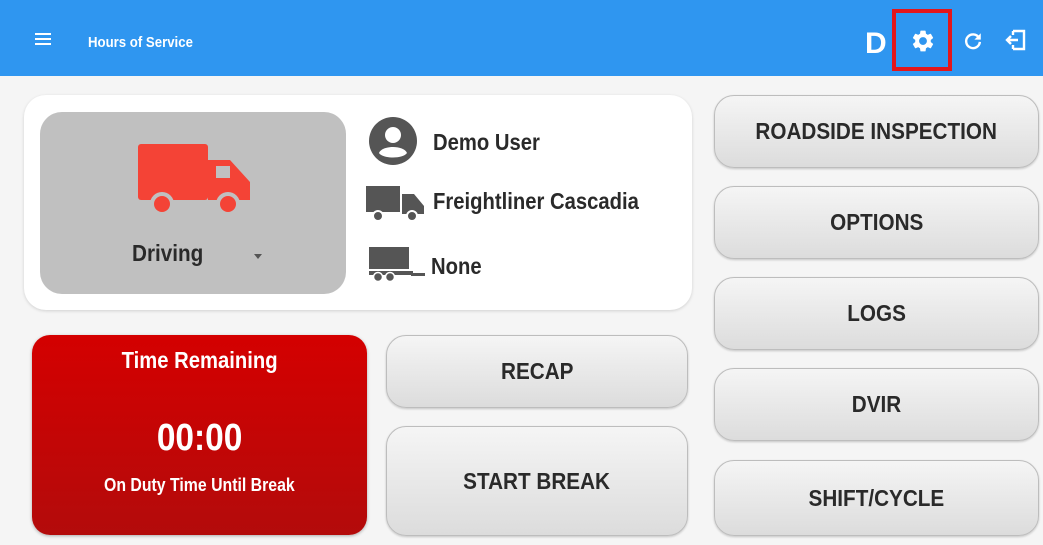 This screenshot has height=545, width=1043. I want to click on logout-icon, so click(1016, 40).